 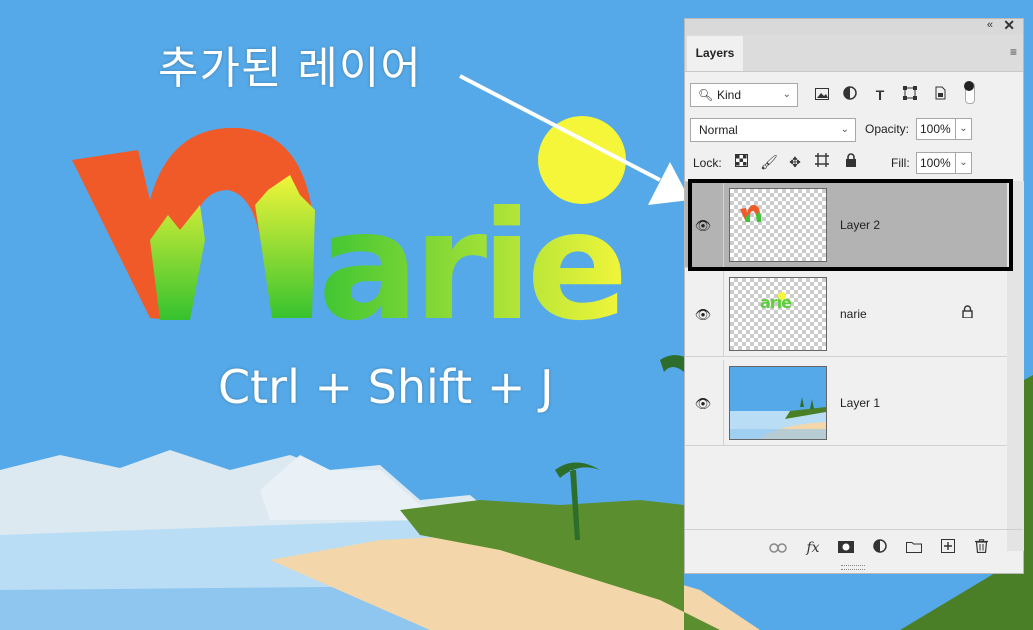 I want to click on mask-icon, so click(x=846, y=548).